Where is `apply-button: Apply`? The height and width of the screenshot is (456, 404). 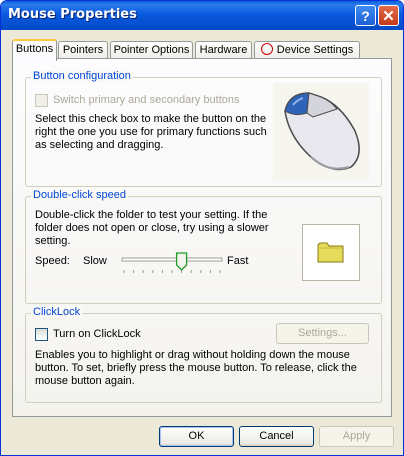 apply-button: Apply is located at coordinates (356, 436).